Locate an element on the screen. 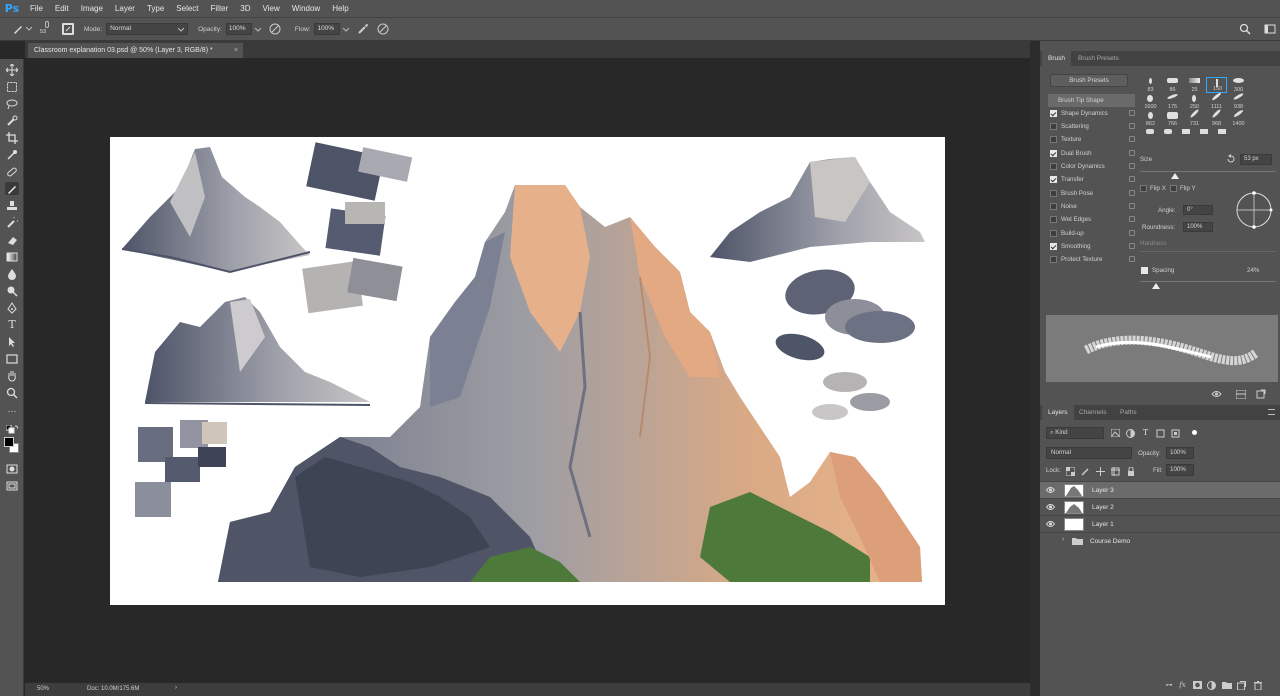  brush-setting-wet-edges: Wet Edges is located at coordinates (1091, 219).